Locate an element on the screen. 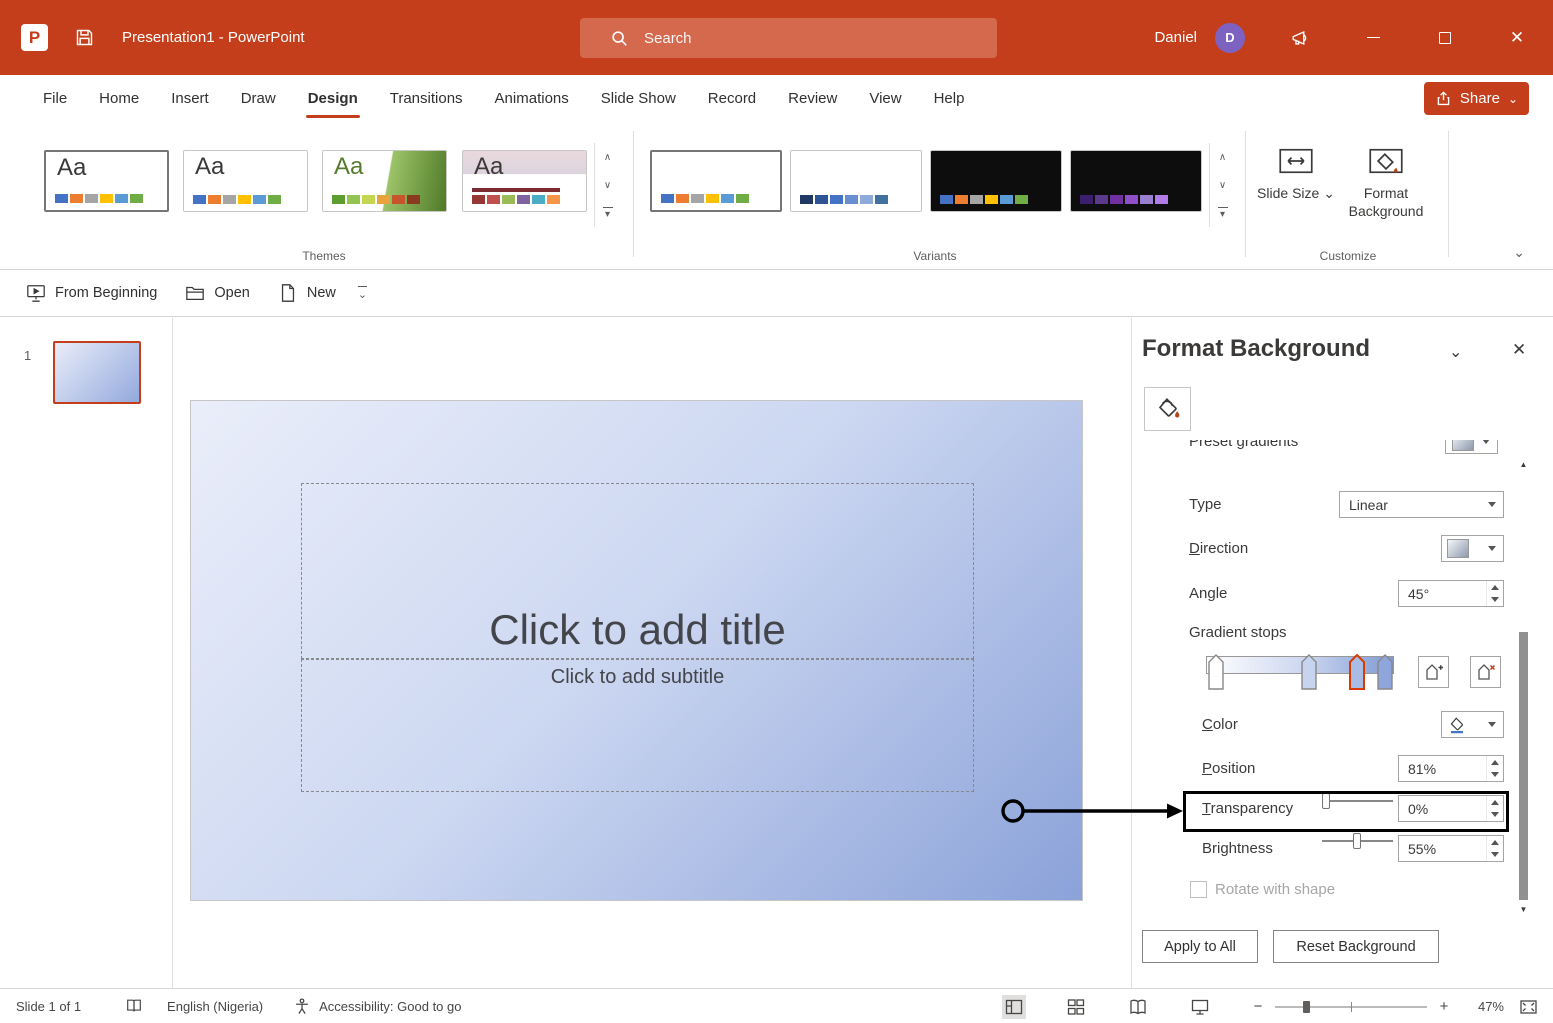 This screenshot has width=1553, height=1023. zoom-out-button: − is located at coordinates (1258, 1006).